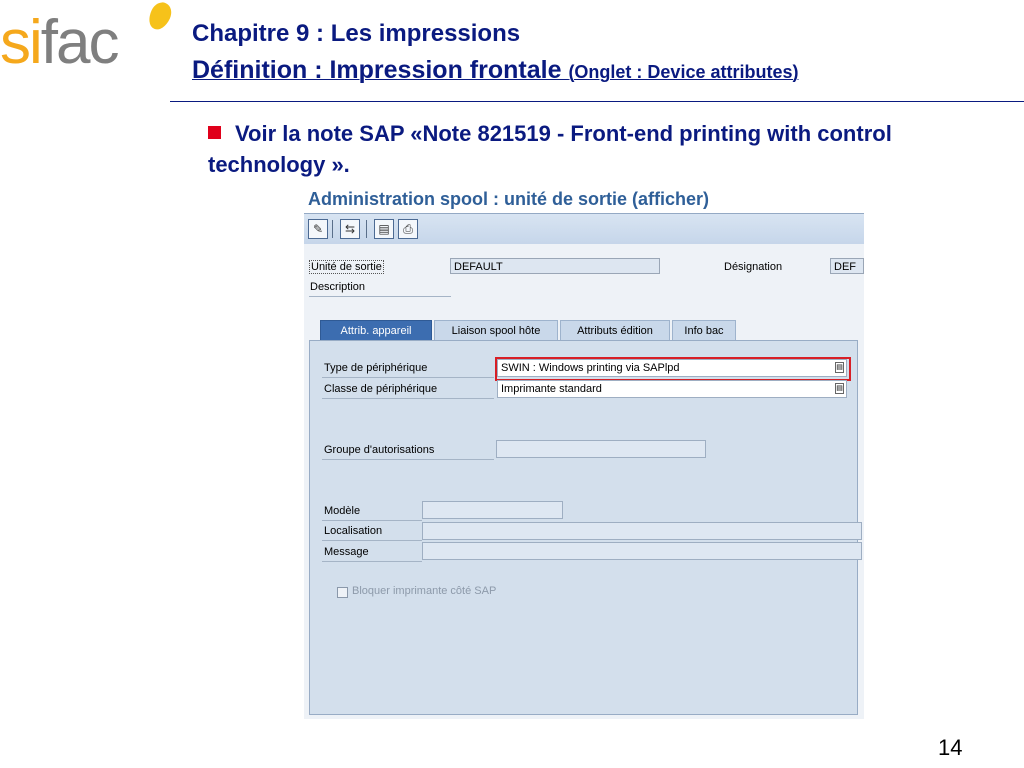  What do you see at coordinates (380, 296) in the screenshot?
I see `description-underline` at bounding box center [380, 296].